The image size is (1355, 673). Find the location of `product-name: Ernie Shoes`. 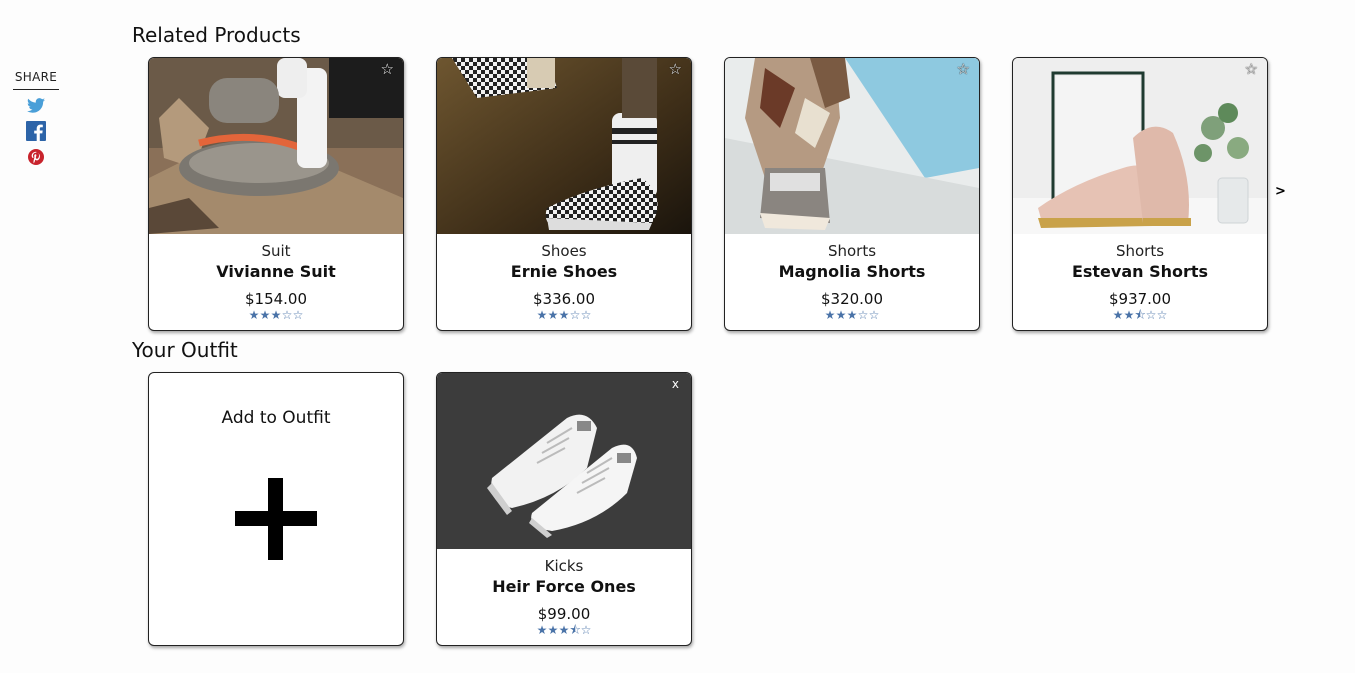

product-name: Ernie Shoes is located at coordinates (564, 271).